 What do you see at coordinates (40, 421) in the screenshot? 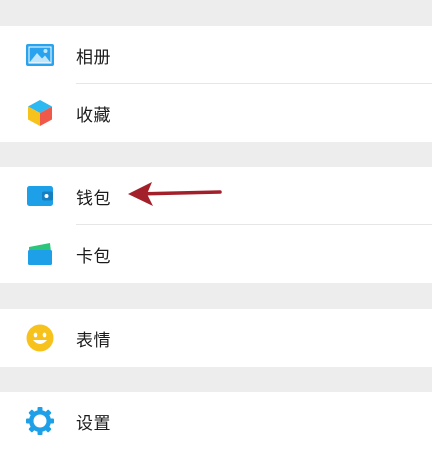
I see `gear-icon` at bounding box center [40, 421].